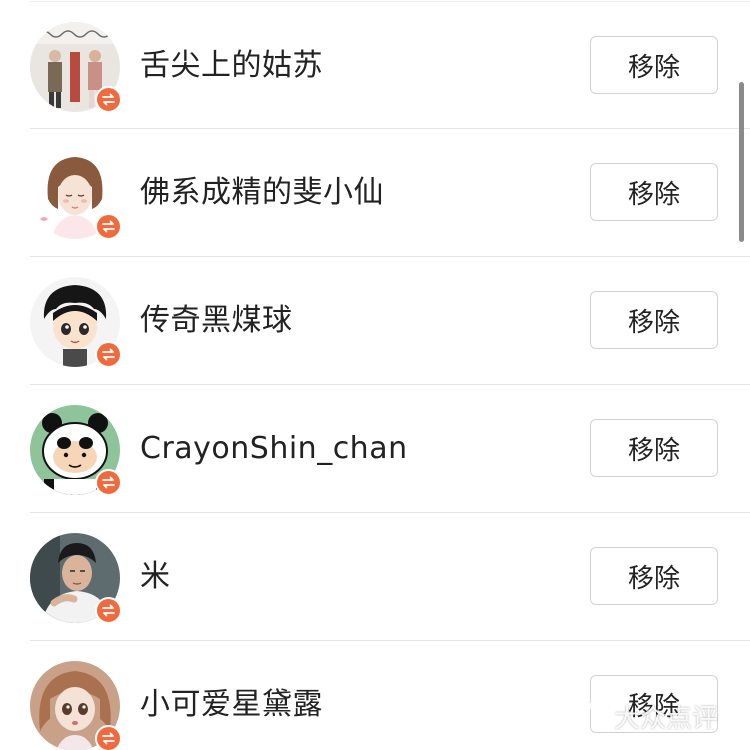  Describe the element at coordinates (216, 320) in the screenshot. I see `user-name: 传奇黑煤球` at that location.